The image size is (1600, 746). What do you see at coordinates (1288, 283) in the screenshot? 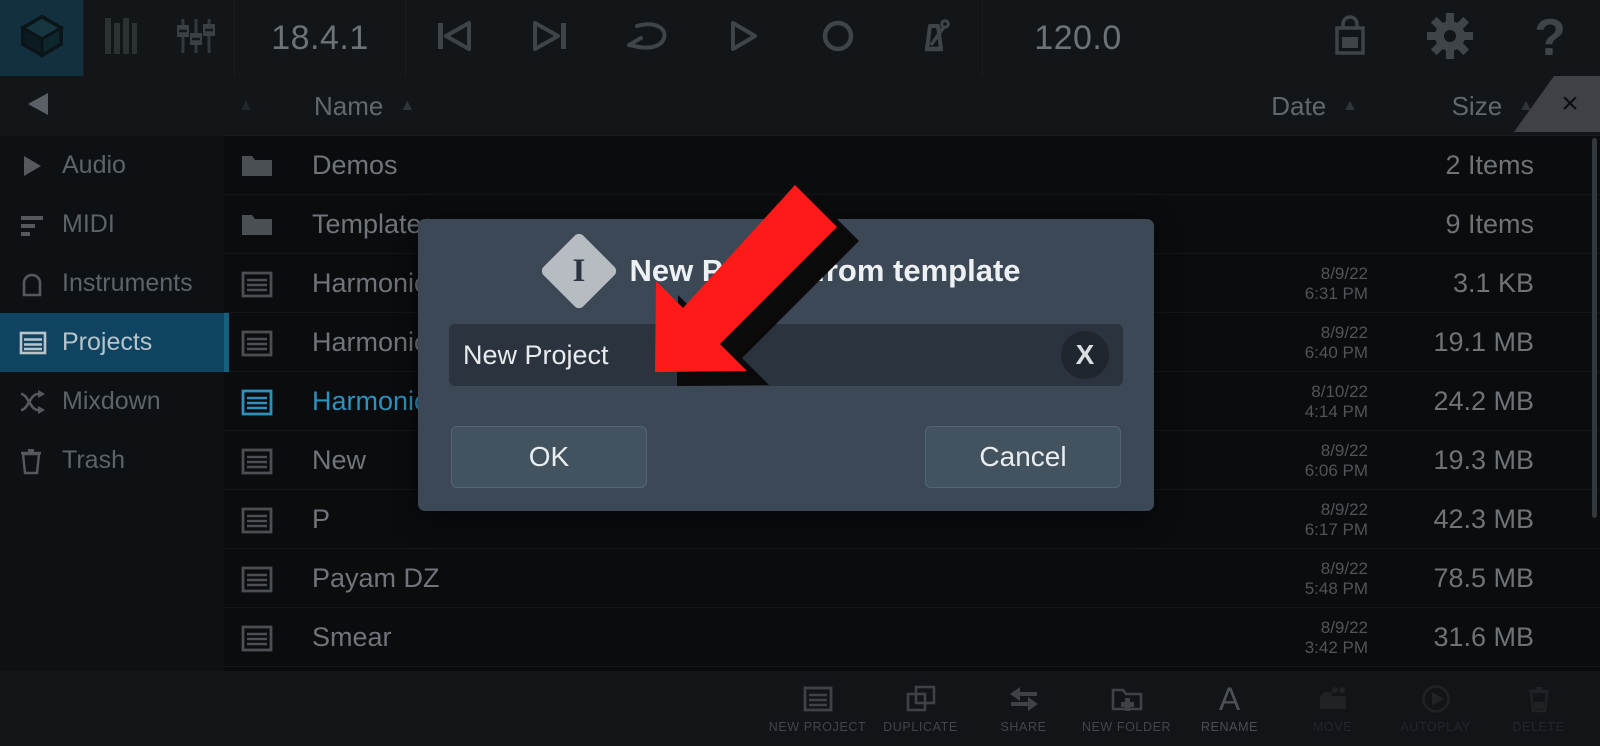
I see `row-date: 8/9/22 6:31 PM` at bounding box center [1288, 283].